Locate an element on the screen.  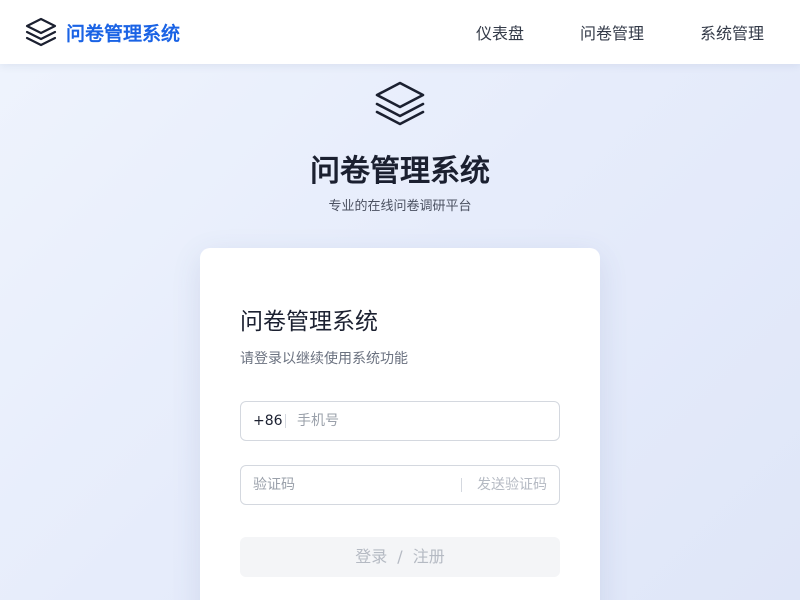
top-nav: 仪表盘 问卷管理 系统管理 is located at coordinates (620, 32).